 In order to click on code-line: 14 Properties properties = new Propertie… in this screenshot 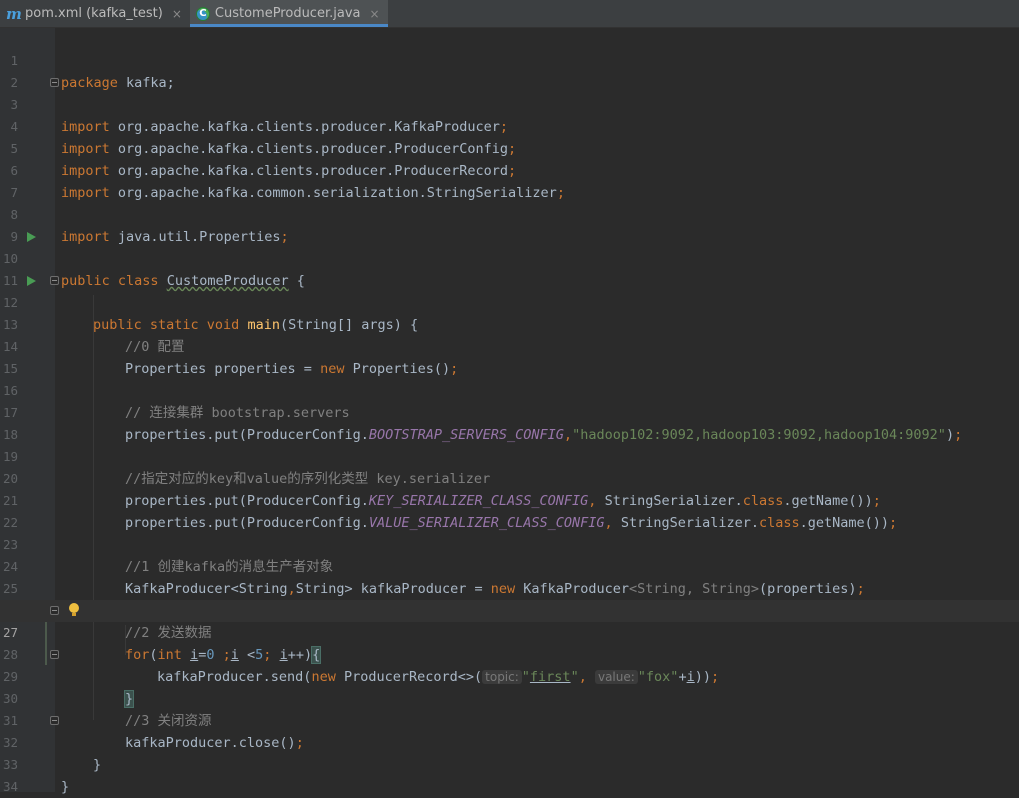, I will do `click(509, 345)`.